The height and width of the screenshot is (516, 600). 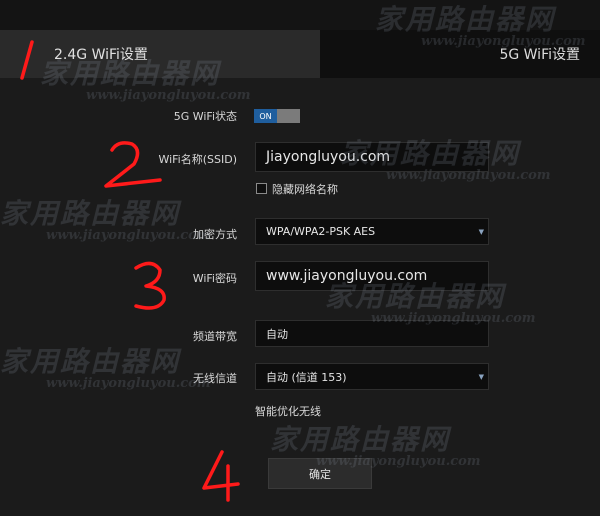 I want to click on hide-ssid-checkbox, so click(x=261, y=188).